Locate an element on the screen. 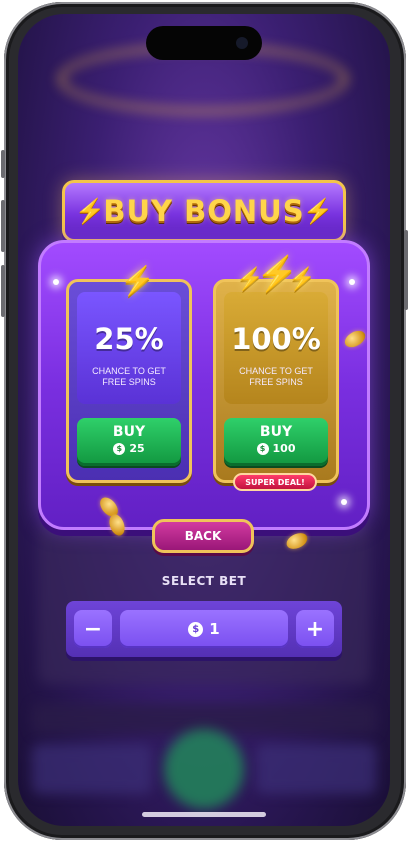 The width and height of the screenshot is (409, 842). card-info: 100% CHANCE TO GET FREE SPINS is located at coordinates (276, 348).